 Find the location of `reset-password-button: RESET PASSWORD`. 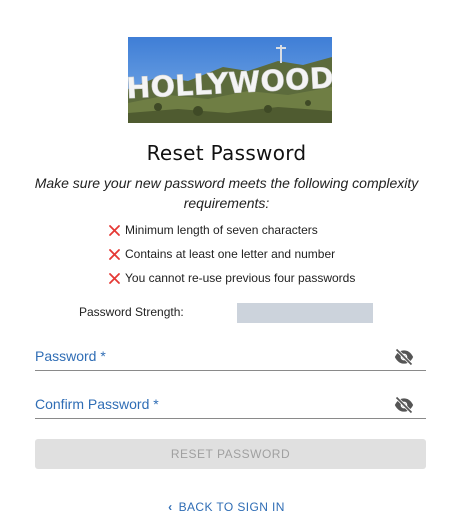

reset-password-button: RESET PASSWORD is located at coordinates (230, 454).